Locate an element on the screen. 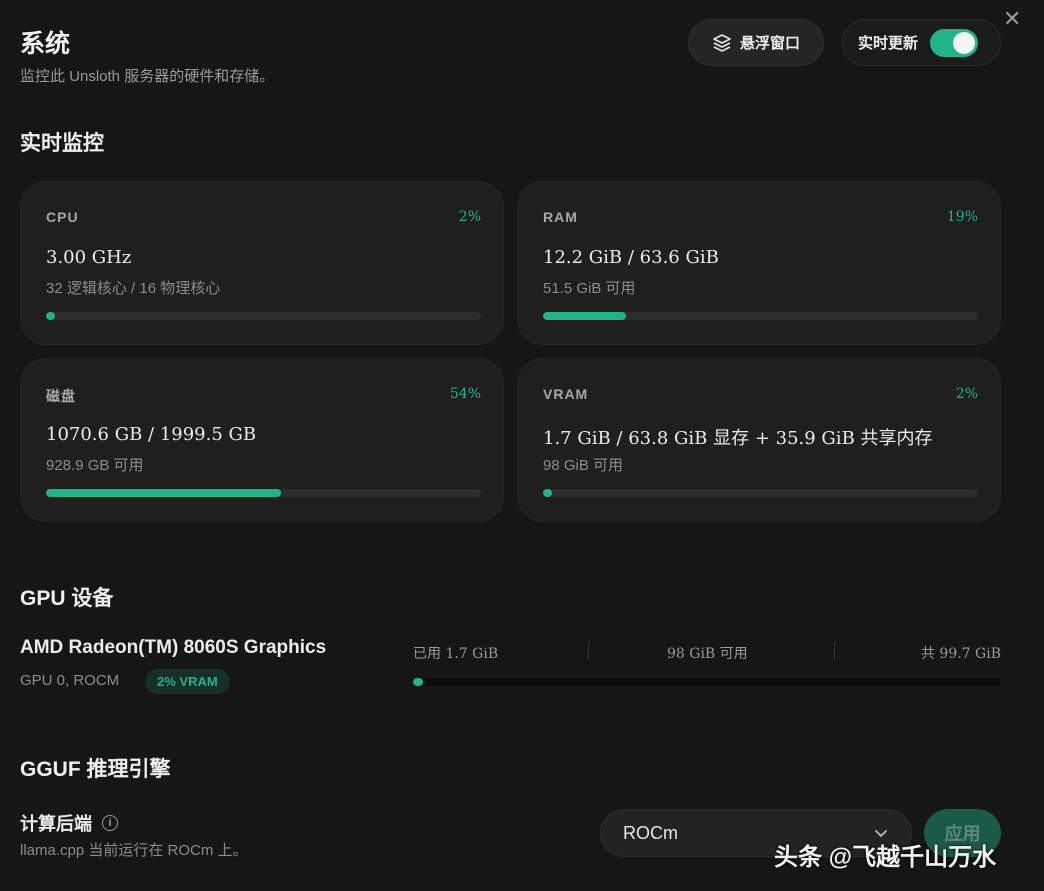 Image resolution: width=1044 pixels, height=891 pixels. page-title: 系统 is located at coordinates (45, 44).